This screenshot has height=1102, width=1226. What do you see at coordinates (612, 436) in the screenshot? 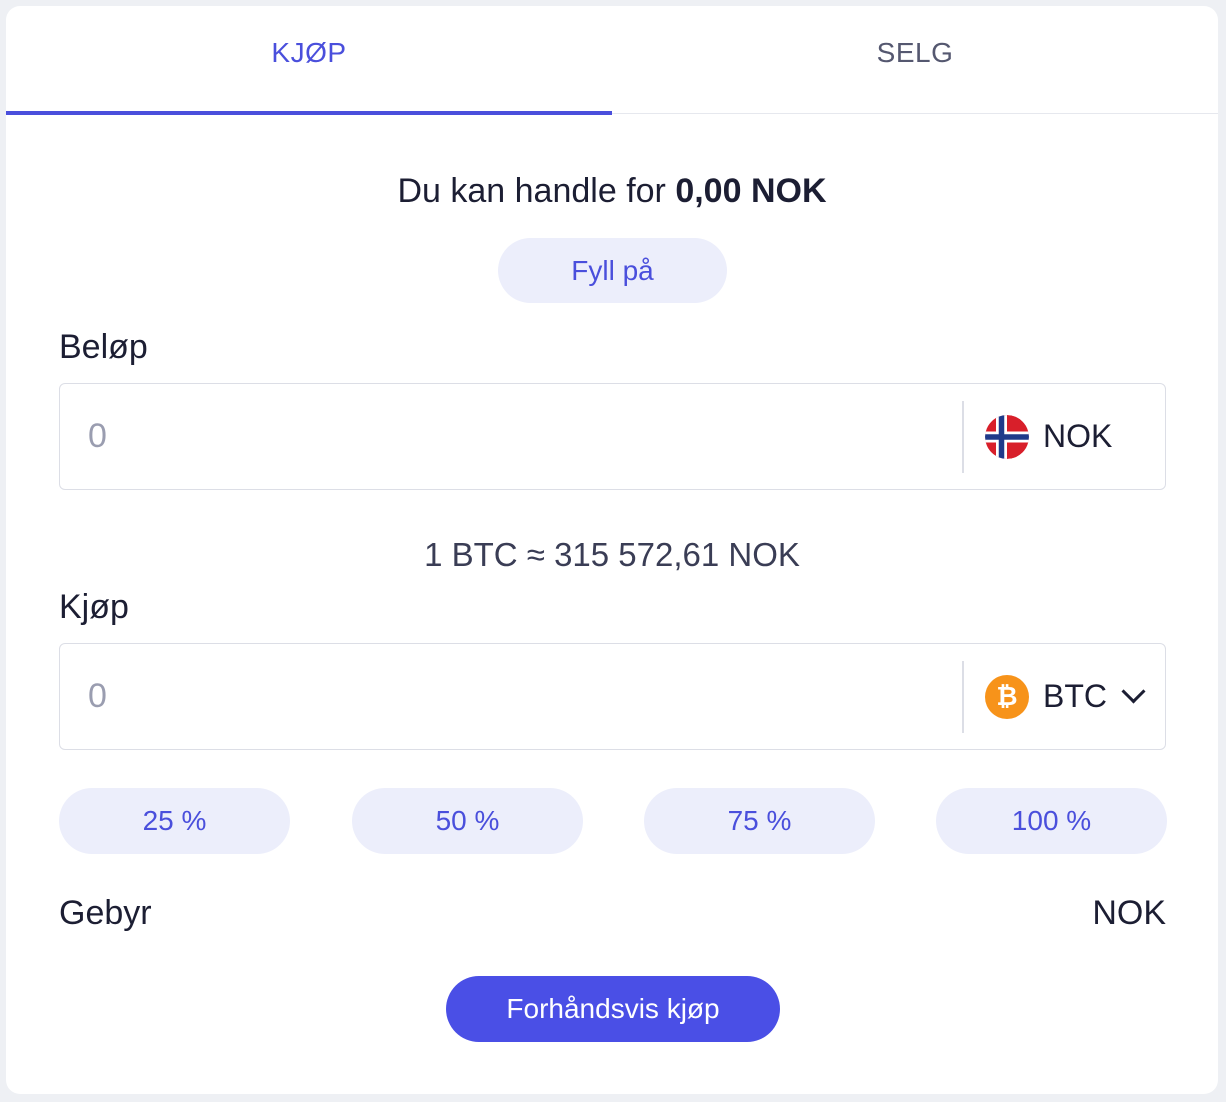
I see `amount-input: 0 NOK` at bounding box center [612, 436].